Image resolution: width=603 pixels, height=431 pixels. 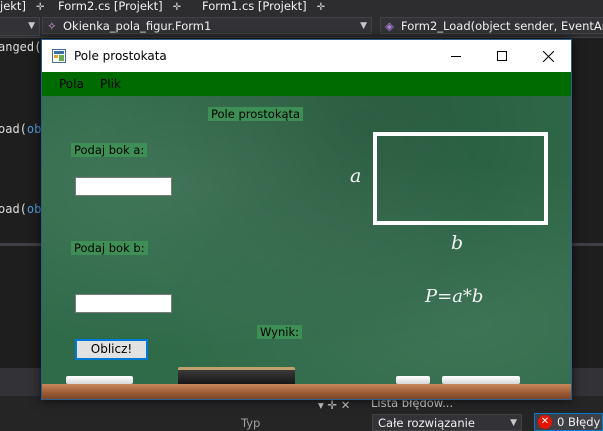 I want to click on class-combo: ✧ Okienka_pola_figur.Form1 ▼, so click(x=207, y=25).